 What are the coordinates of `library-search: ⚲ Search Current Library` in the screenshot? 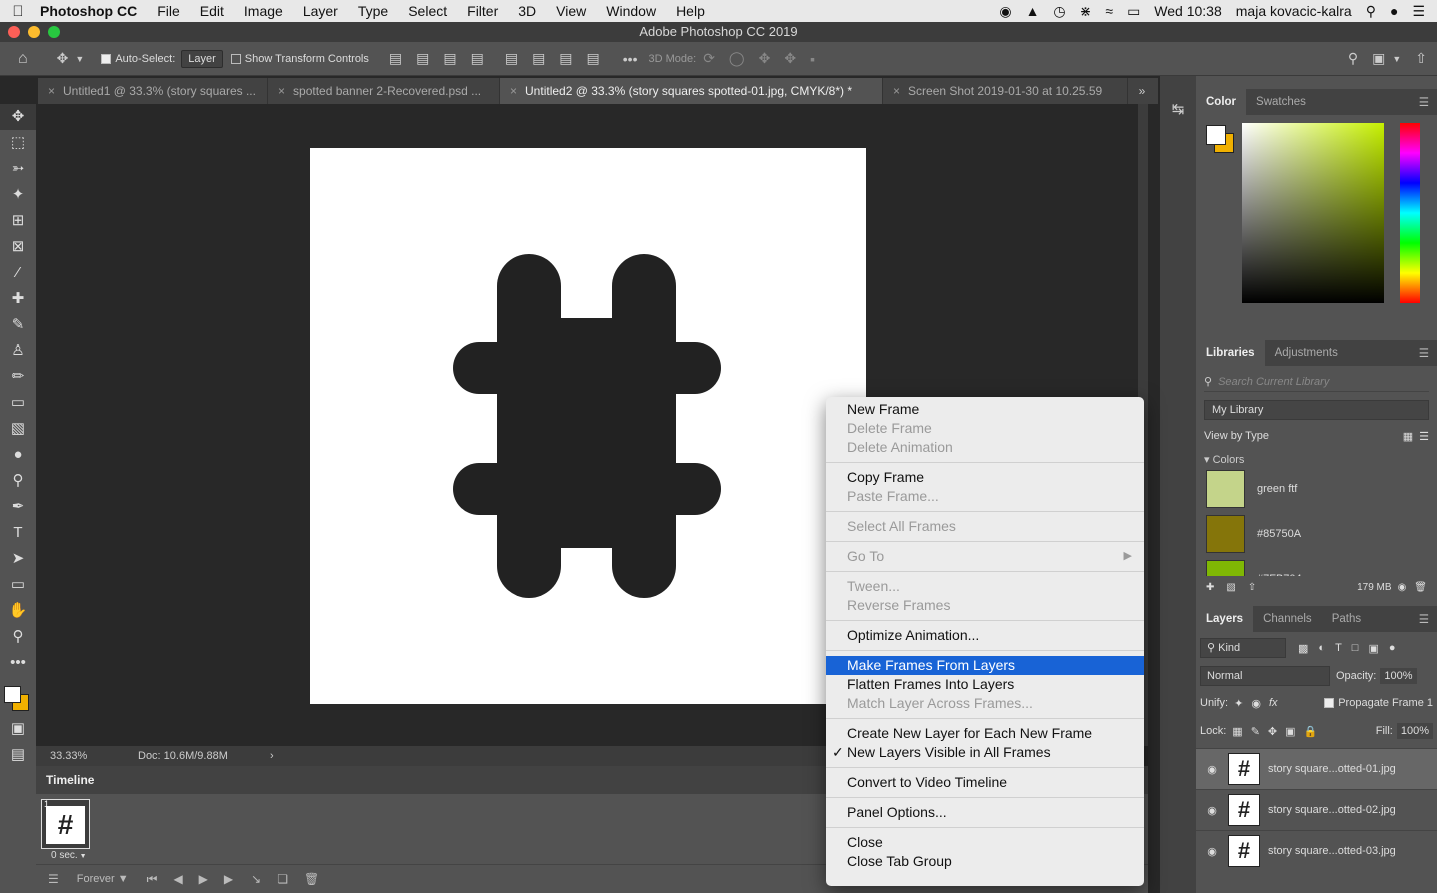 It's located at (1316, 382).